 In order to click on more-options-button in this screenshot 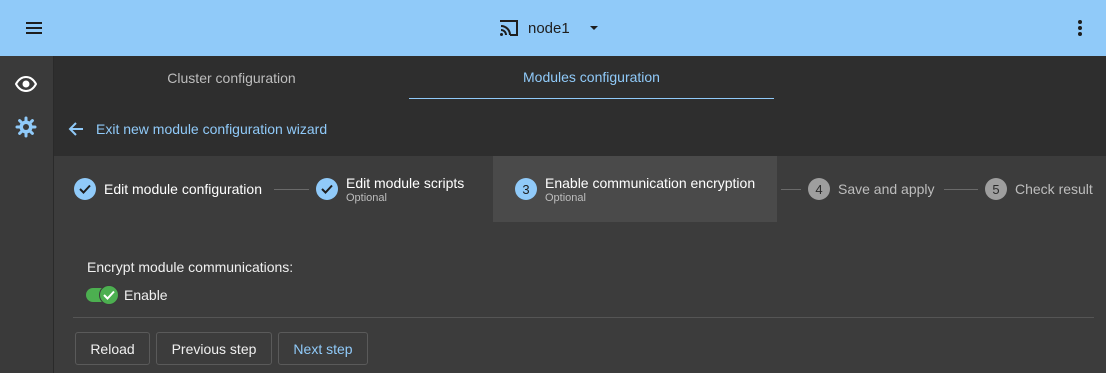, I will do `click(1080, 28)`.